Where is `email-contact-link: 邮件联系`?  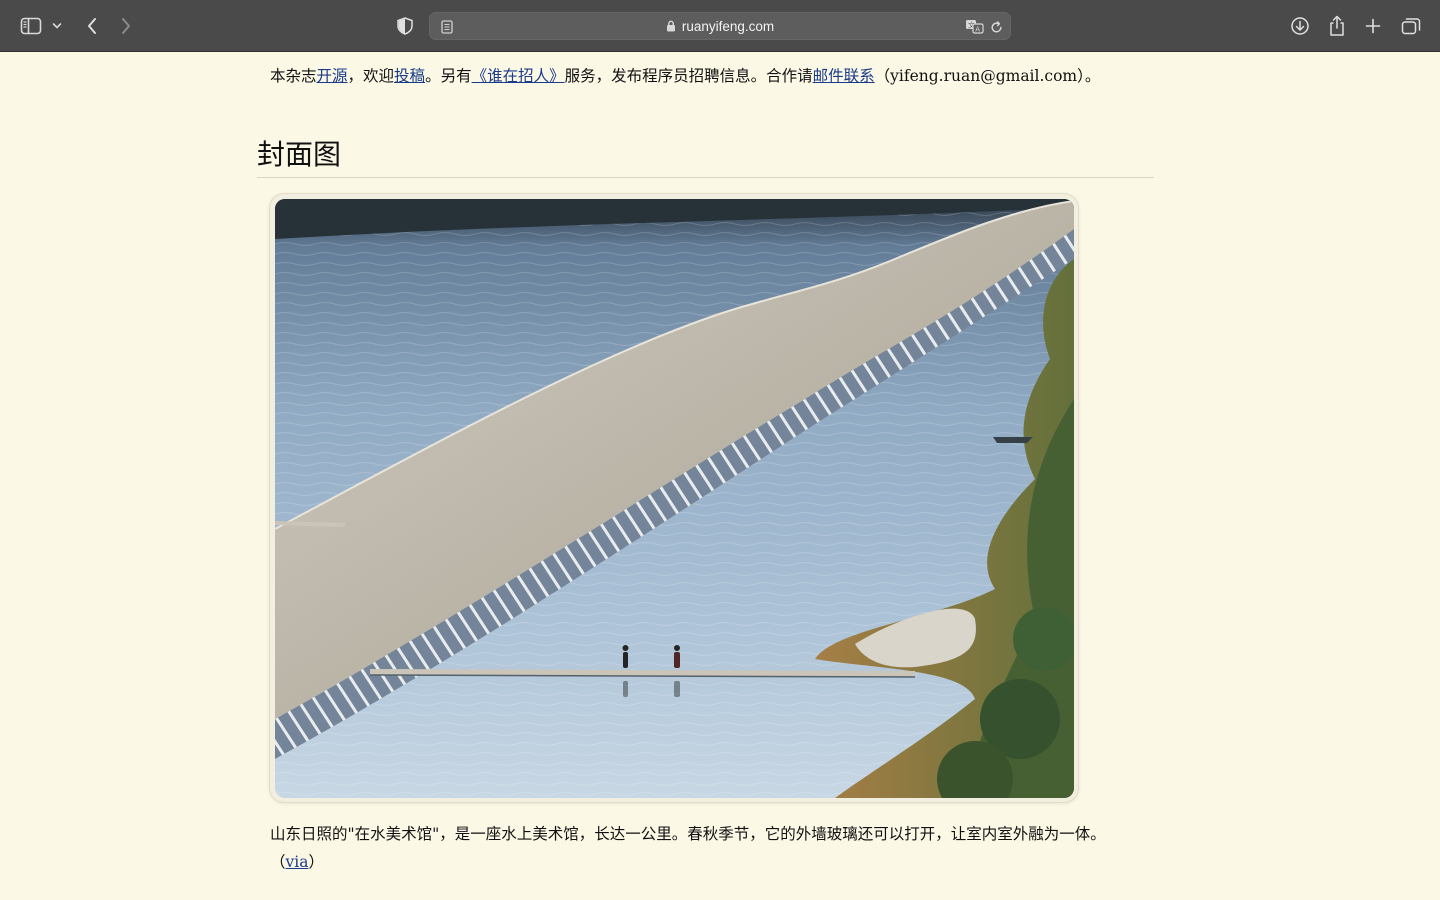
email-contact-link: 邮件联系 is located at coordinates (844, 76).